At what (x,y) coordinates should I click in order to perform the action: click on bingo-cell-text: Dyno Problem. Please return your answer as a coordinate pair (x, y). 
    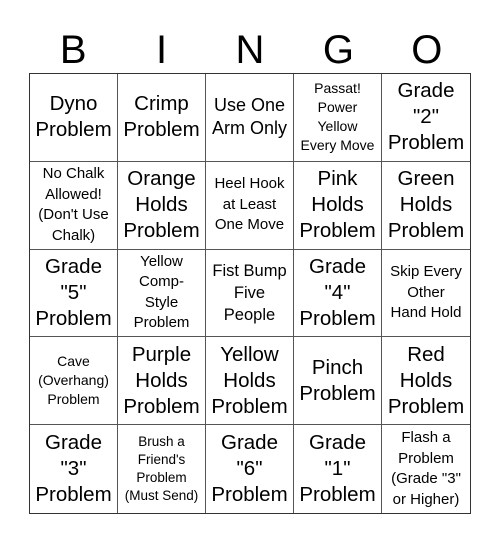
    Looking at the image, I should click on (73, 117).